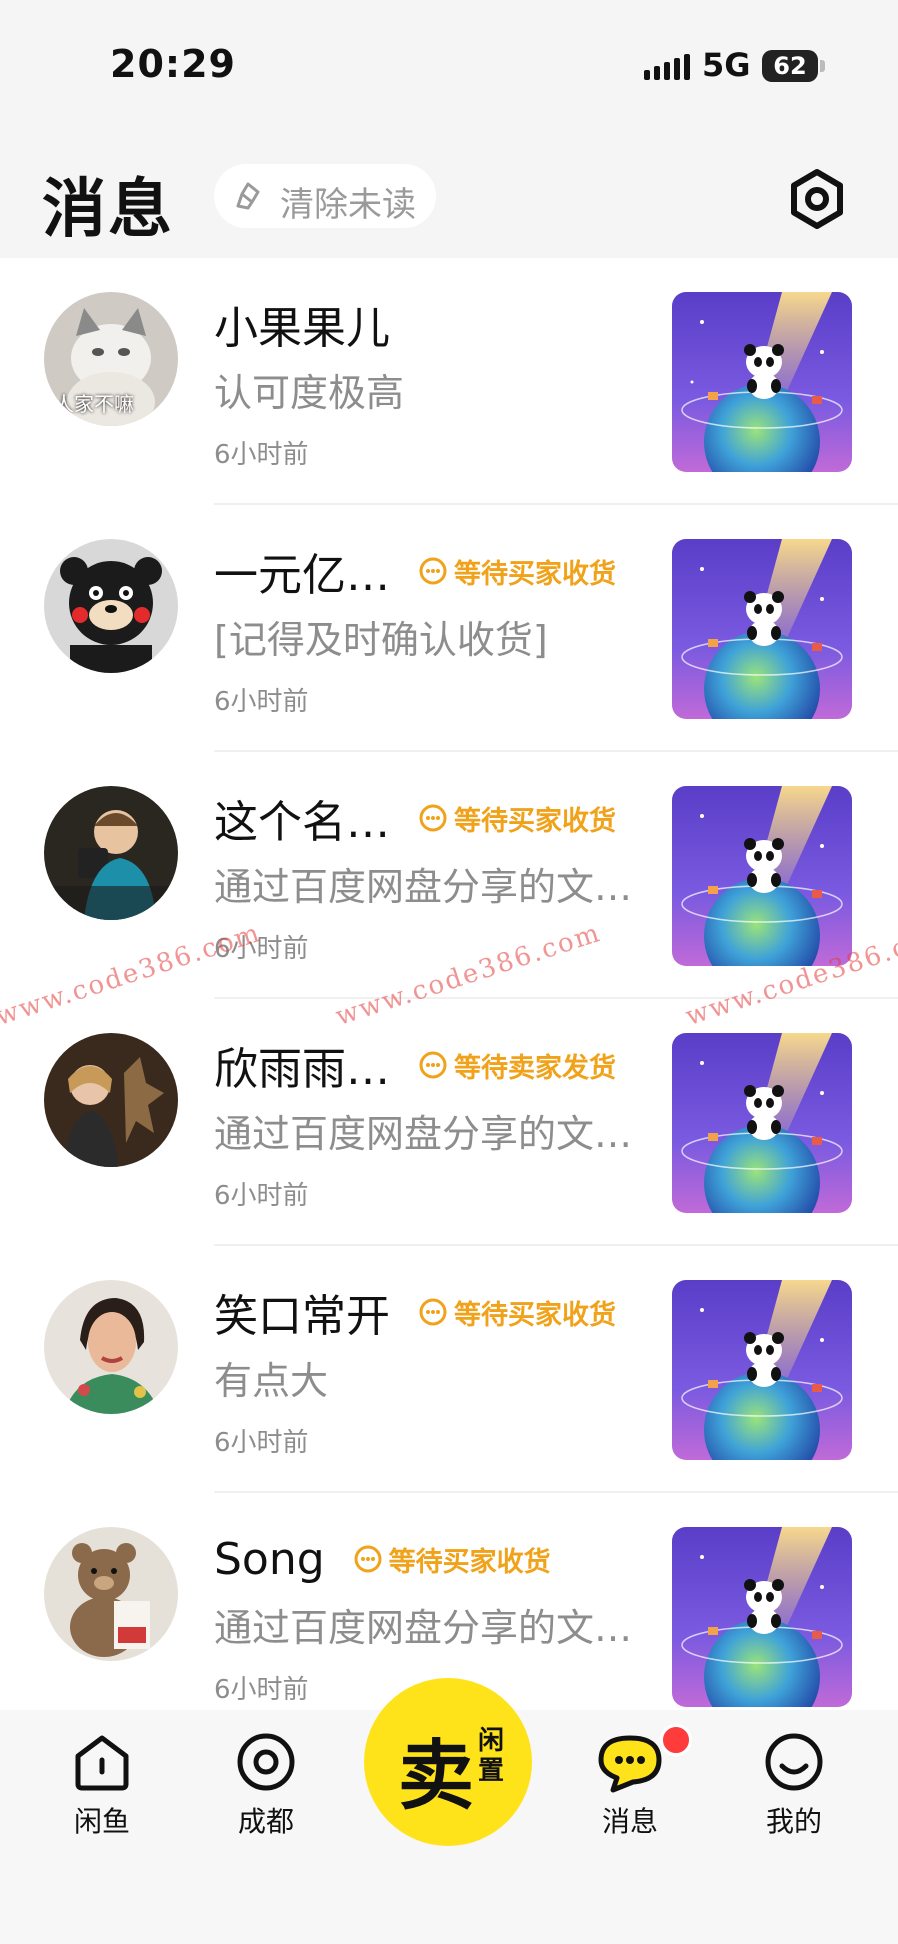 This screenshot has width=898, height=1944. Describe the element at coordinates (302, 1316) in the screenshot. I see `contact-name: 笑口常开` at that location.